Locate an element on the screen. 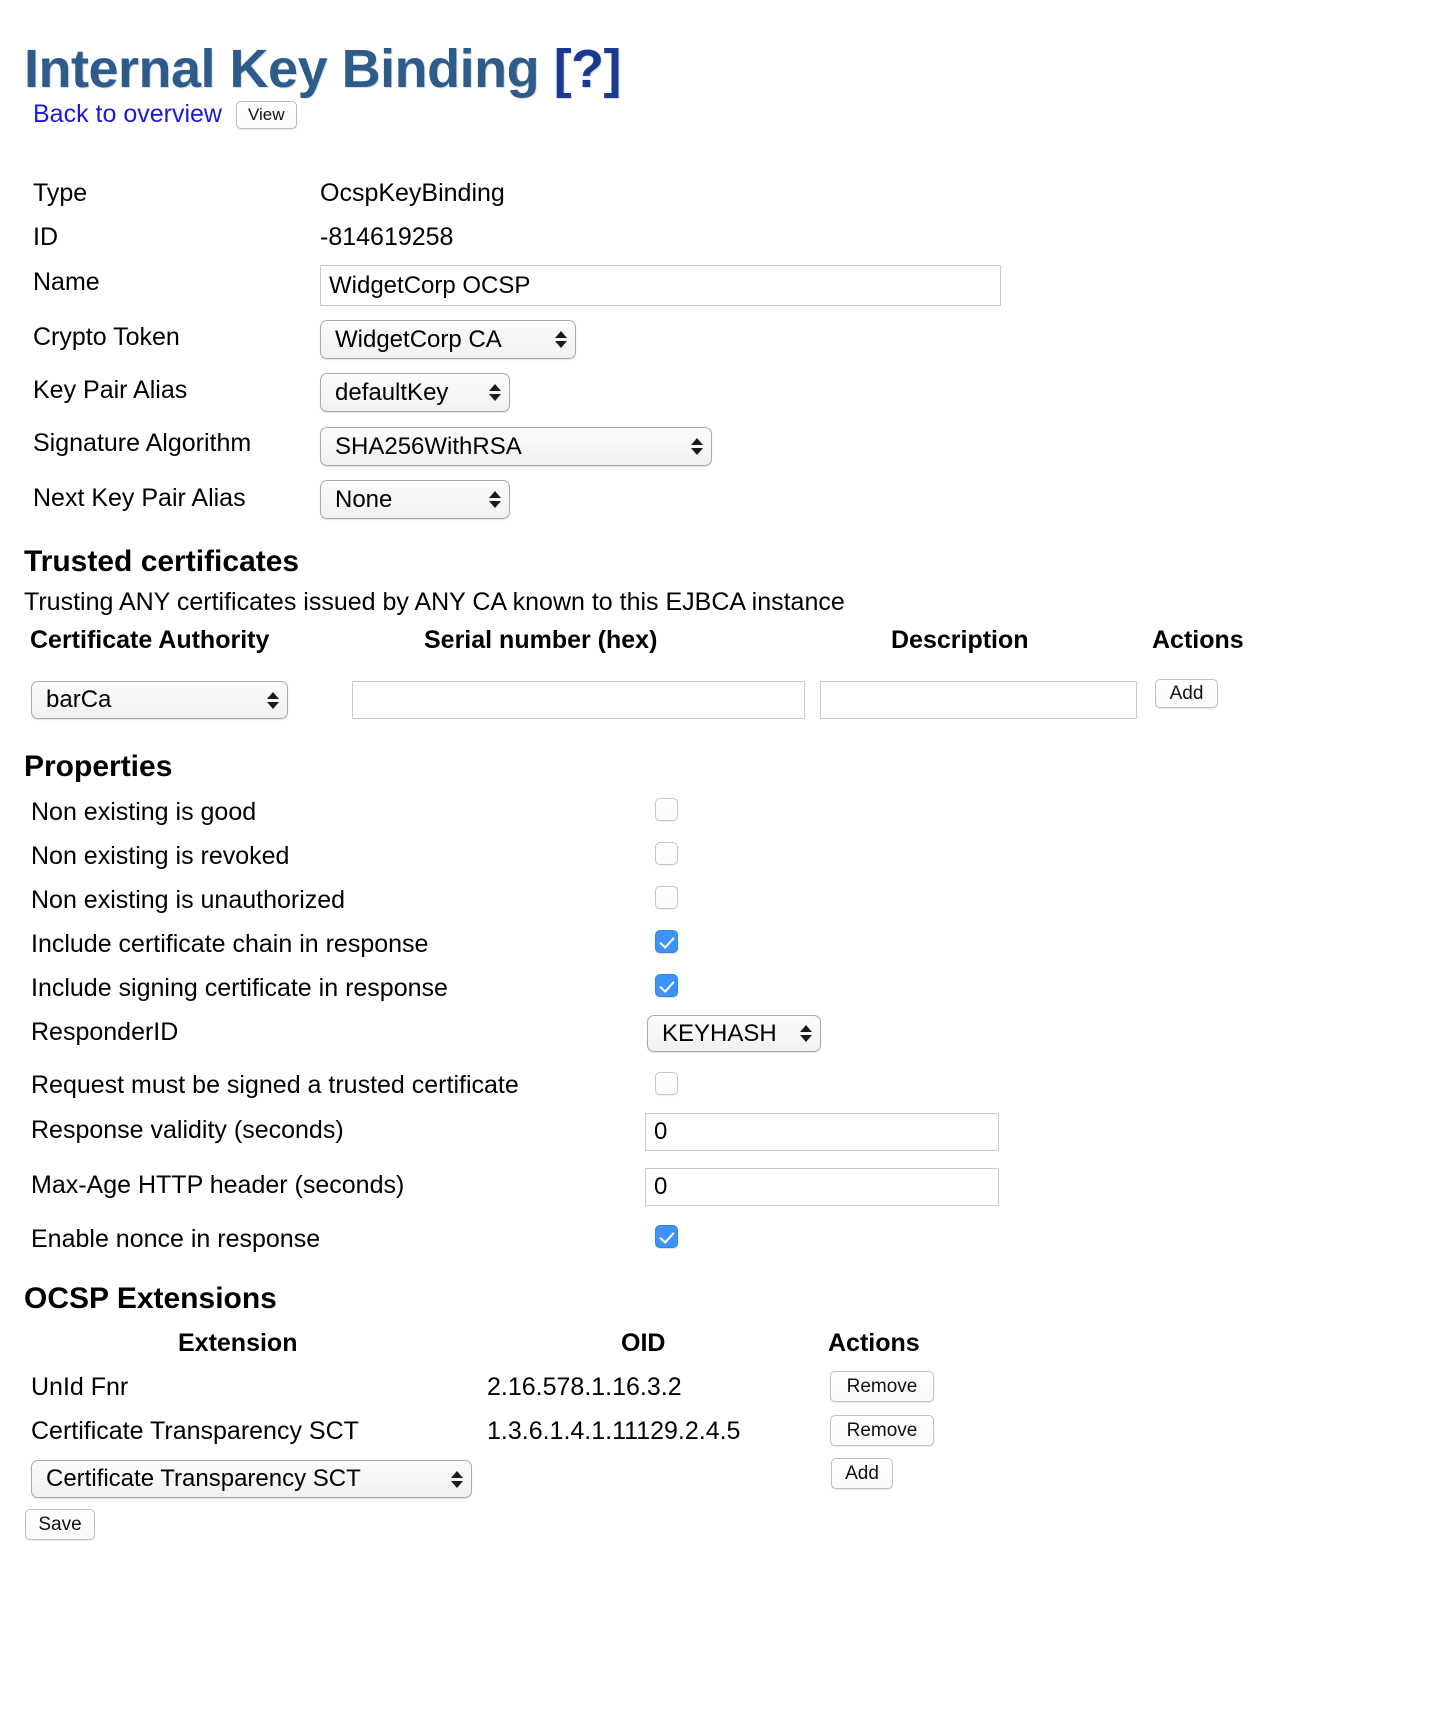 The image size is (1452, 1710). extension-oid-1: 1.3.6.1.4.1.11129.2.4.5 is located at coordinates (614, 1431).